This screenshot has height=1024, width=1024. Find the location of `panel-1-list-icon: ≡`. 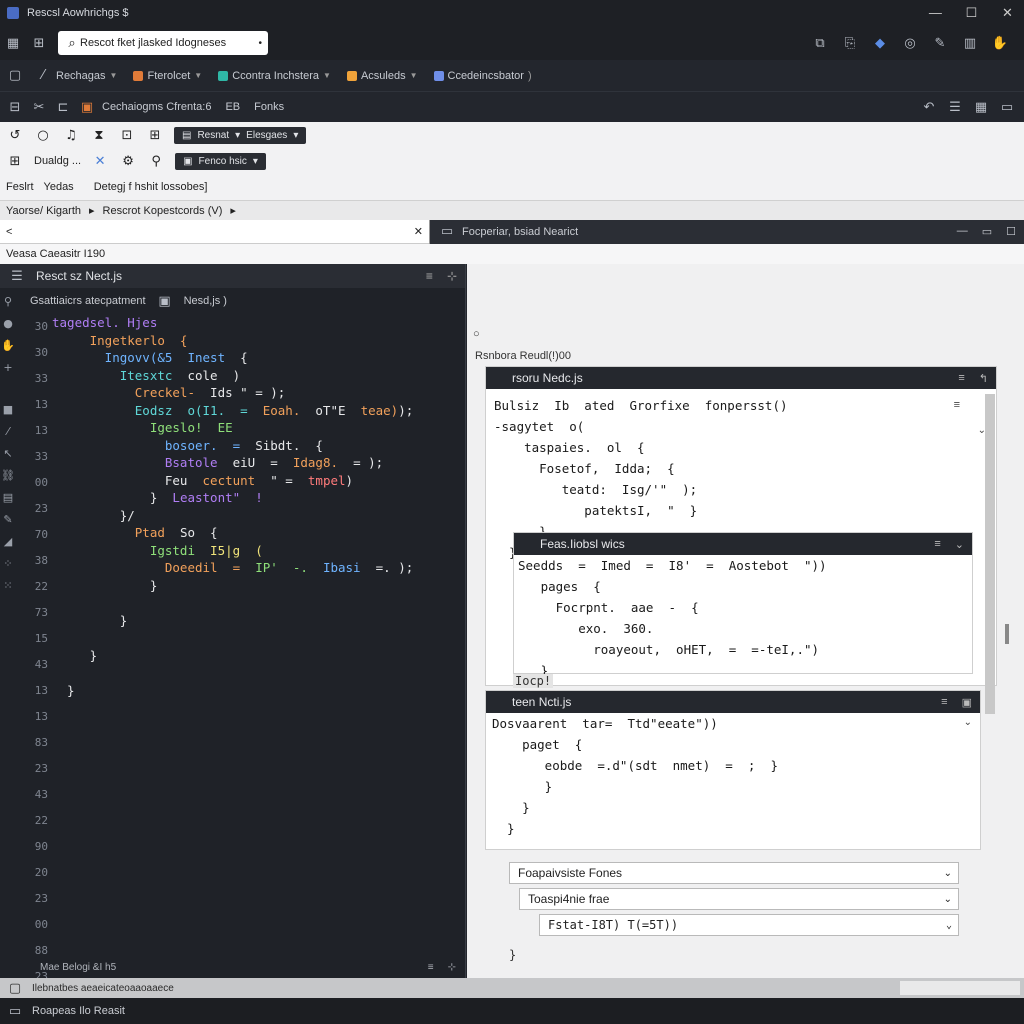

panel-1-list-icon: ≡ is located at coordinates (961, 378).